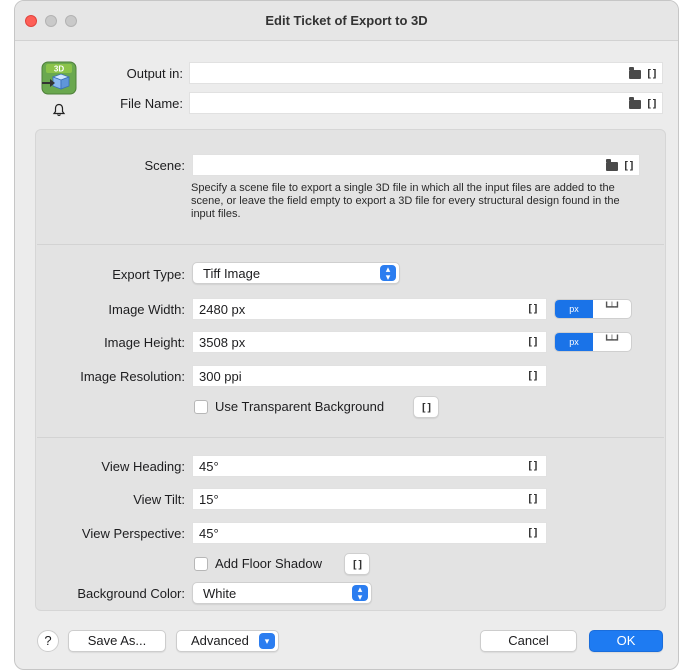  I want to click on background-color-select: White ▴ ▾, so click(282, 593).